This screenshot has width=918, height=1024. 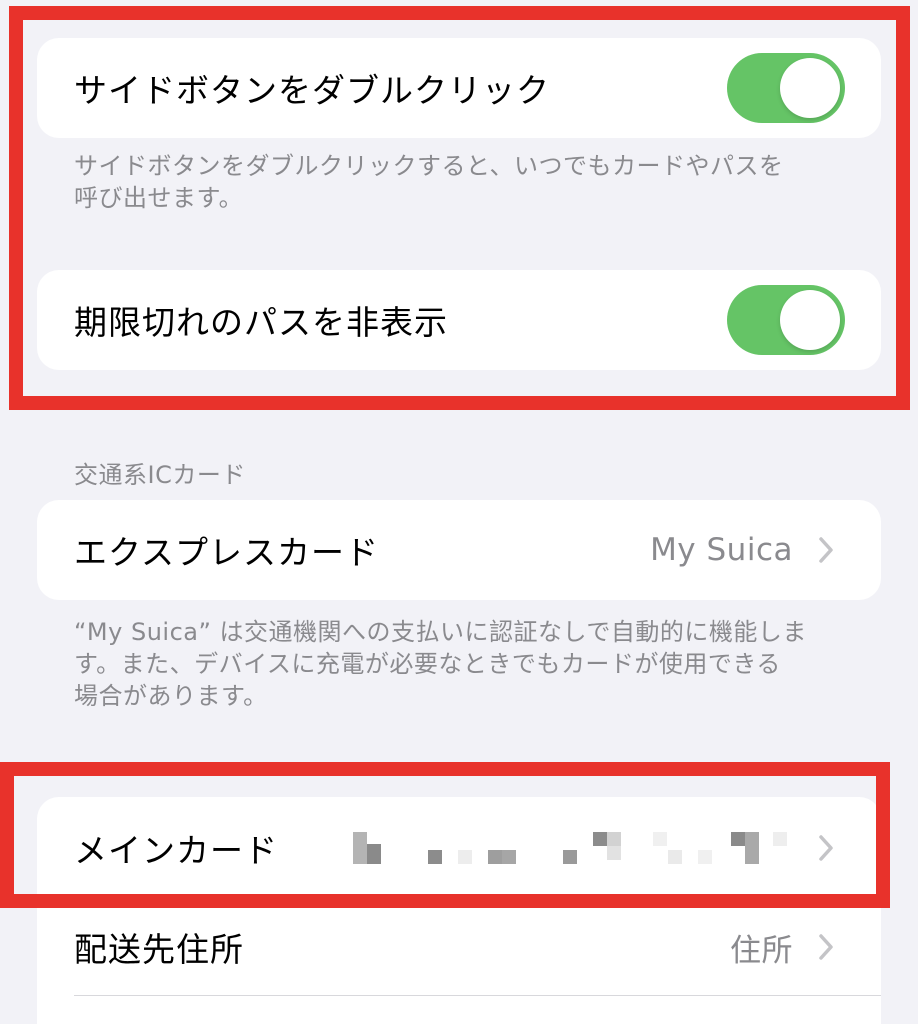 I want to click on hide-expired-toggle, so click(x=786, y=320).